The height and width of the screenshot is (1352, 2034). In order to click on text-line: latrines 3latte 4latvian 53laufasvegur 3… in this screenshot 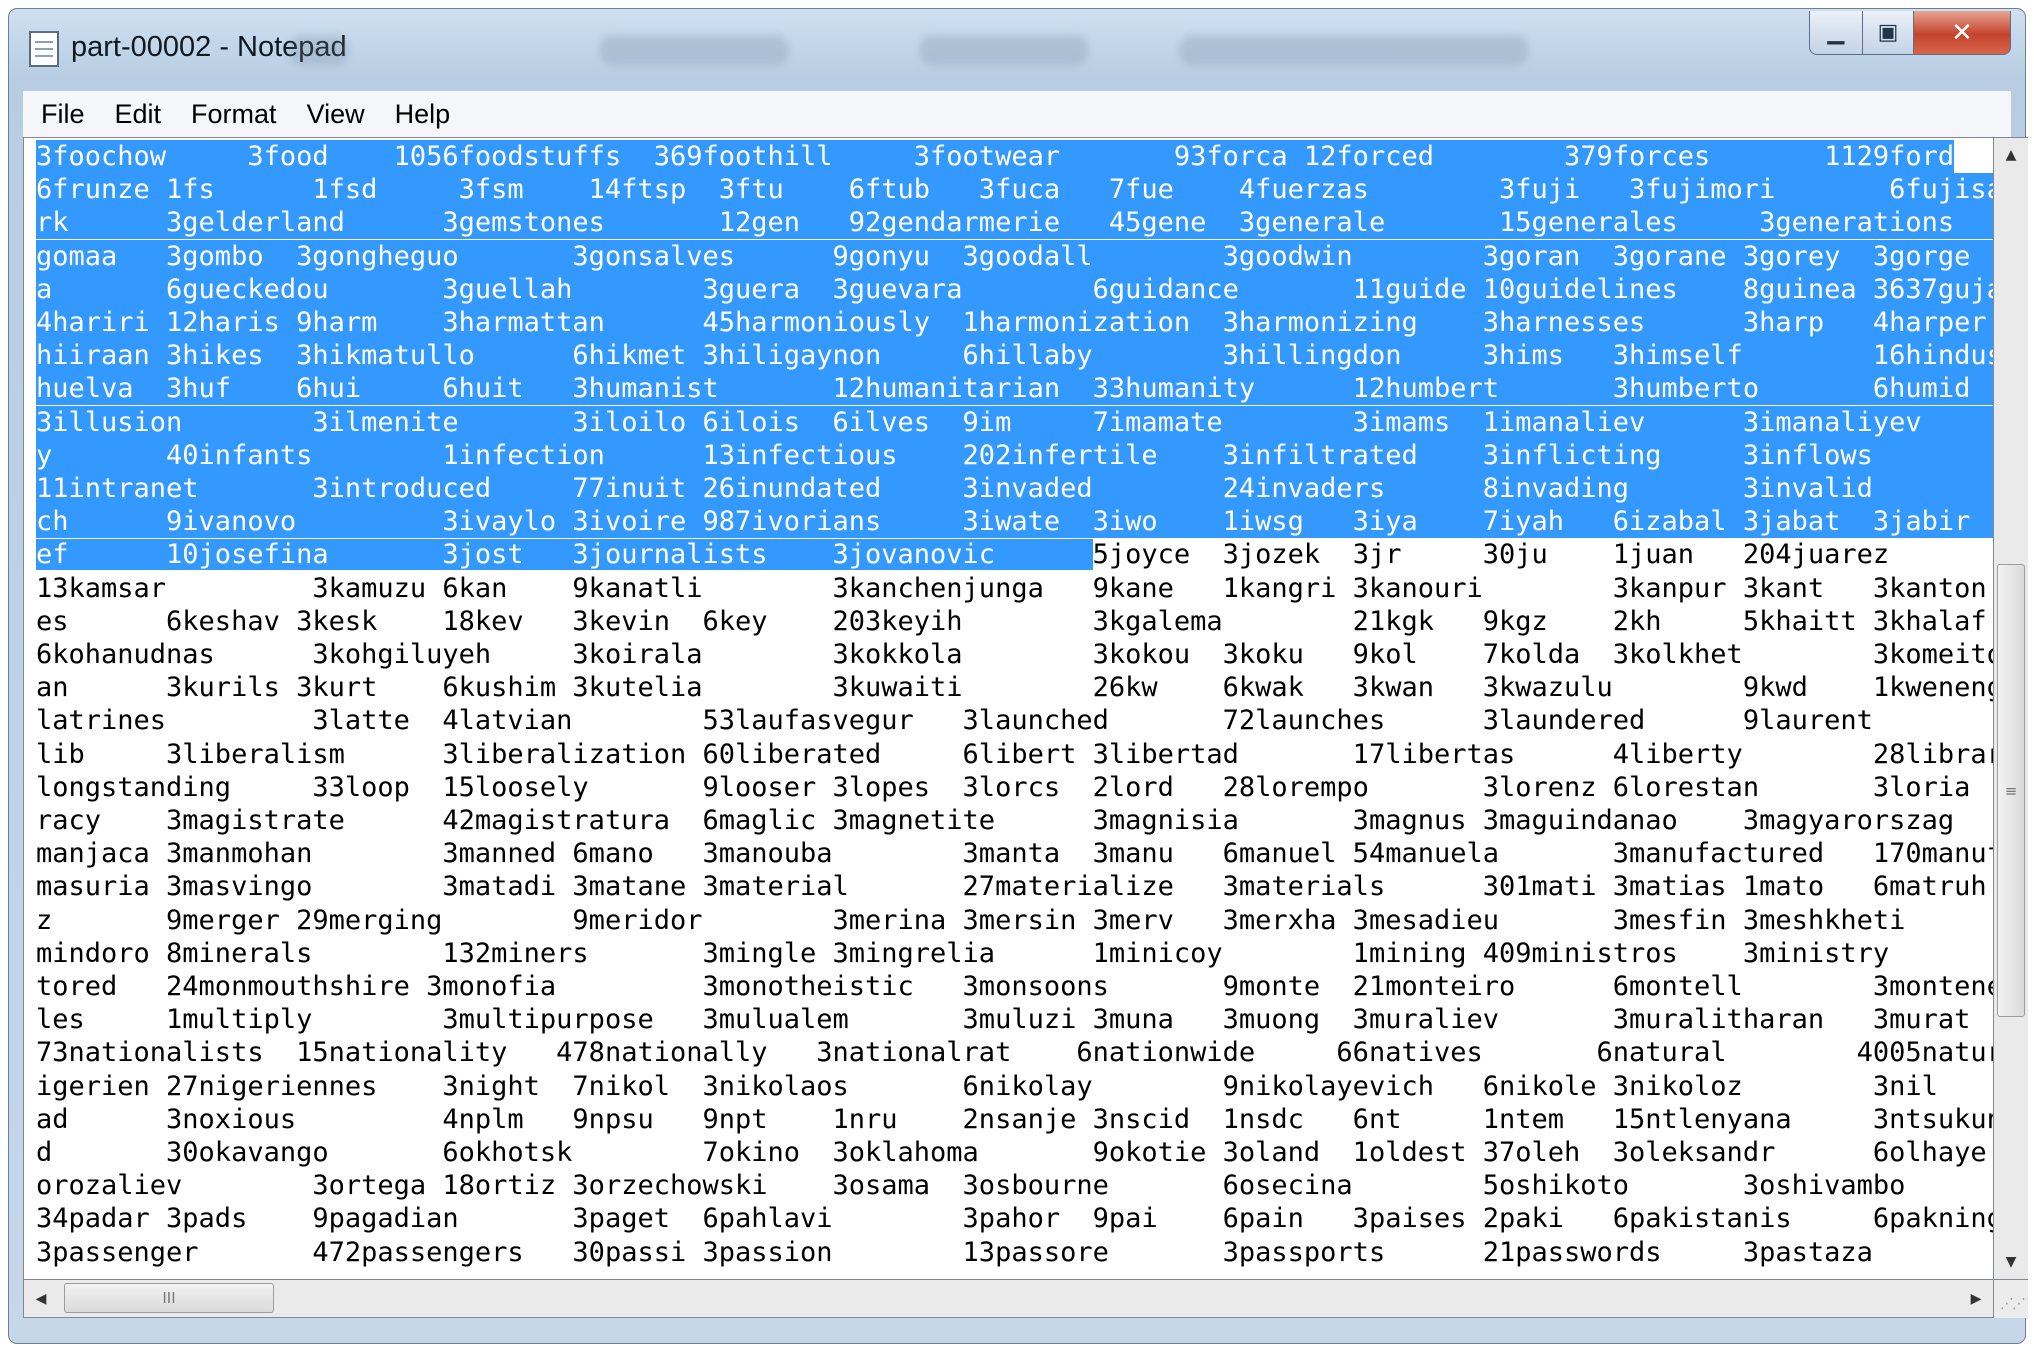, I will do `click(1014, 720)`.